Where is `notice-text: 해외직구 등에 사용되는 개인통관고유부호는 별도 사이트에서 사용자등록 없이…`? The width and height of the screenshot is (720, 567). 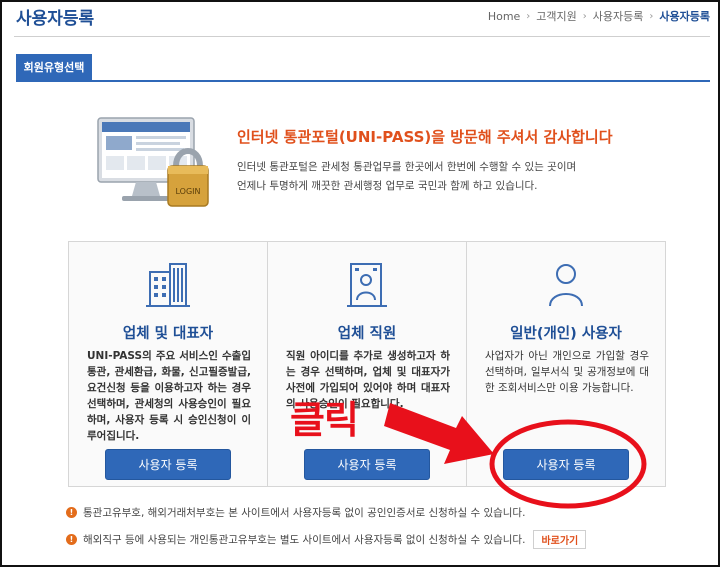 notice-text: 해외직구 등에 사용되는 개인통관고유부호는 별도 사이트에서 사용자등록 없이… is located at coordinates (304, 540).